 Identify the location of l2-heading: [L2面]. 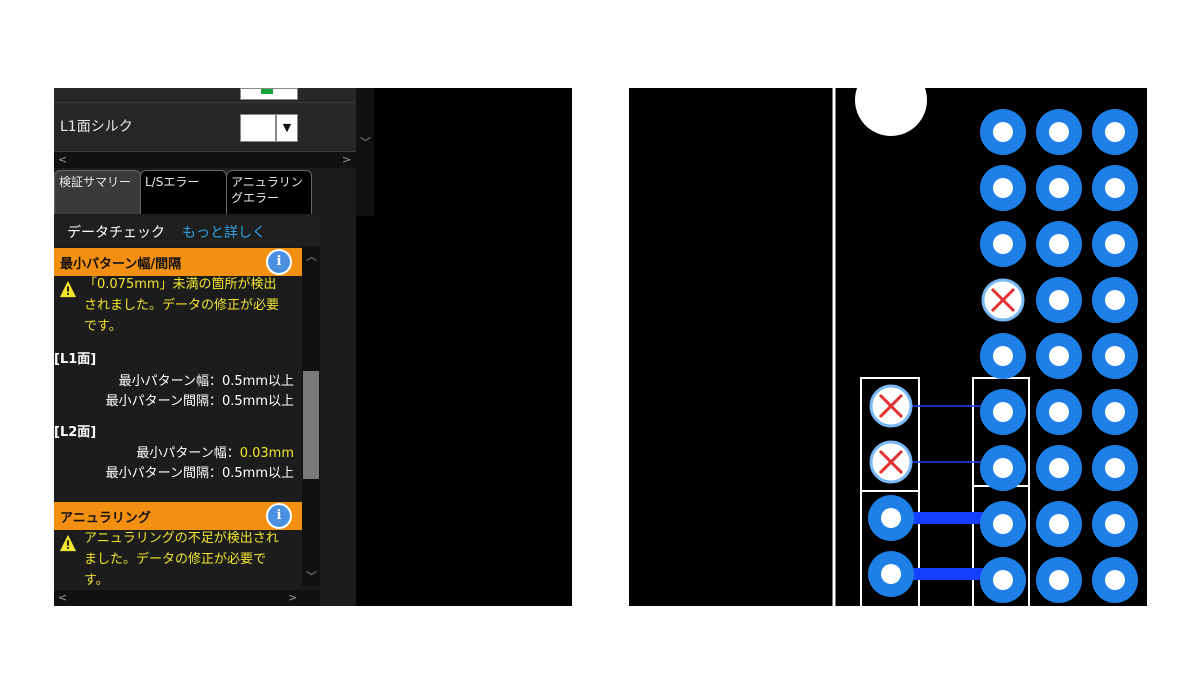
(75, 432).